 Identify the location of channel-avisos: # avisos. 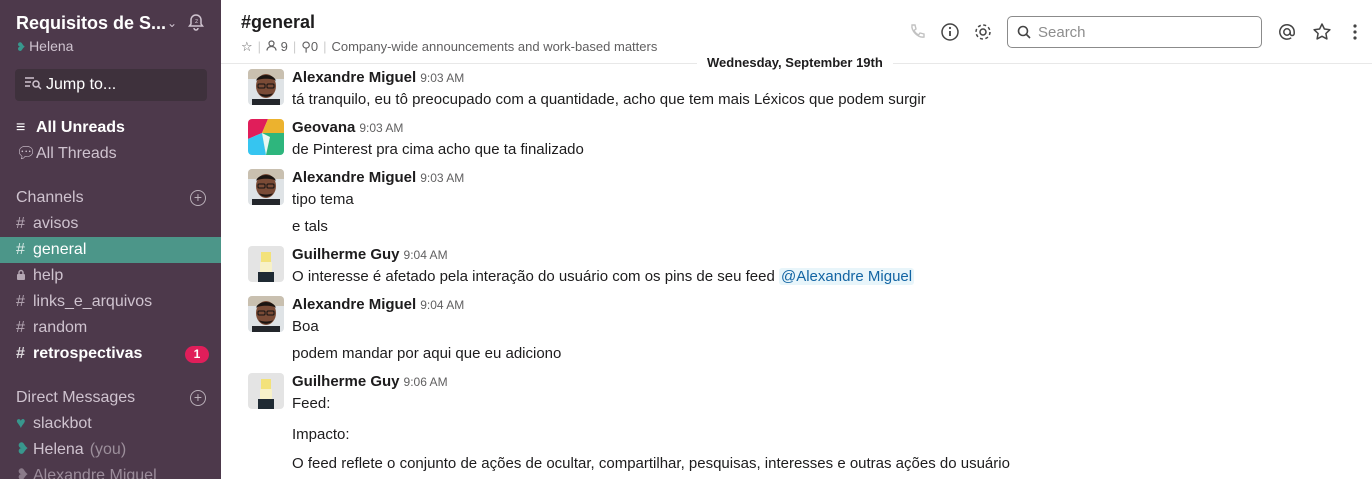
(110, 224).